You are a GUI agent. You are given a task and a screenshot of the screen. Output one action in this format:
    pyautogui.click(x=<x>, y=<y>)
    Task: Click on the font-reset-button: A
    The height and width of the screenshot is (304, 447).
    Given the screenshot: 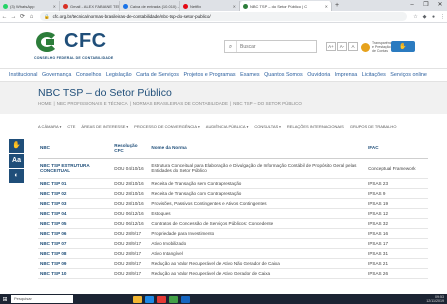 What is the action you would take?
    pyautogui.click(x=353, y=46)
    